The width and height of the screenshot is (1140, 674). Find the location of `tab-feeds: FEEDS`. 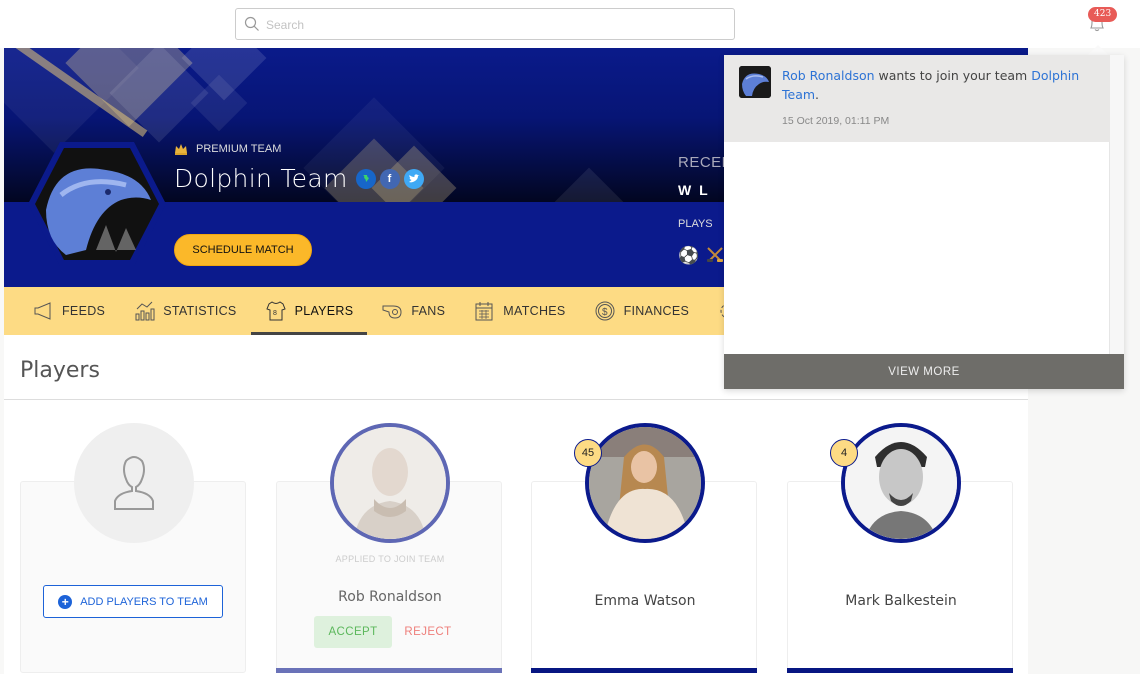

tab-feeds: FEEDS is located at coordinates (68, 311).